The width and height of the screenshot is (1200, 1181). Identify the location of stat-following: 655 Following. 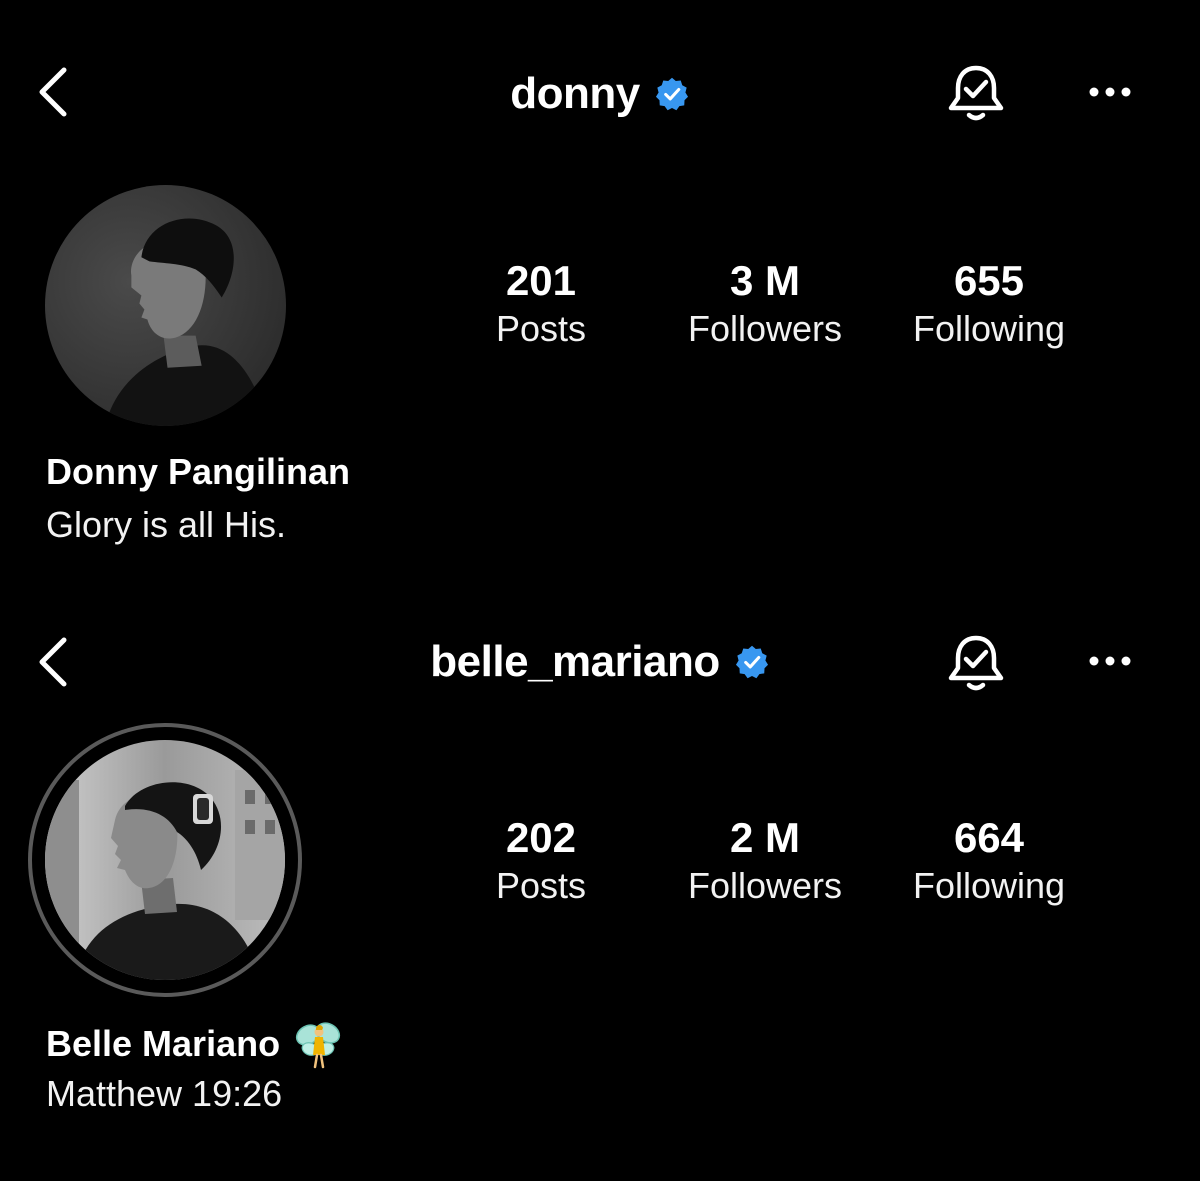
(989, 304).